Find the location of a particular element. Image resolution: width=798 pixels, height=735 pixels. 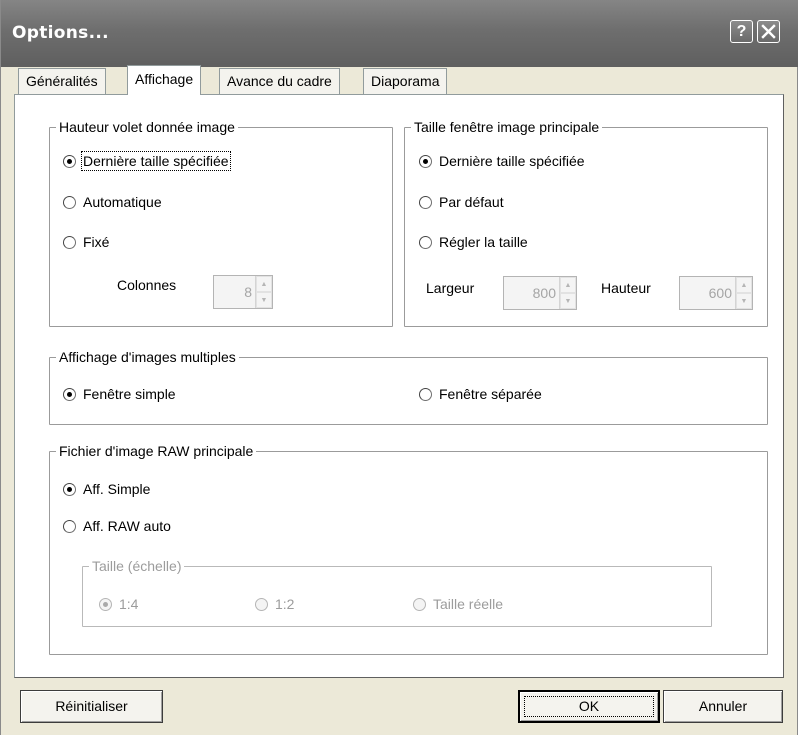

radio-raw-simple: Aff. Simple is located at coordinates (106, 489).